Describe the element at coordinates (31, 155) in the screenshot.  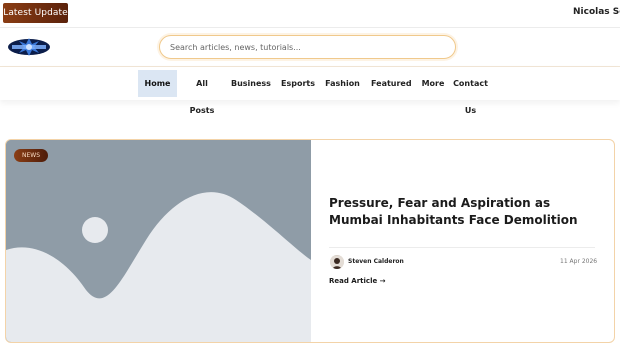
I see `category-badge: NEWS` at that location.